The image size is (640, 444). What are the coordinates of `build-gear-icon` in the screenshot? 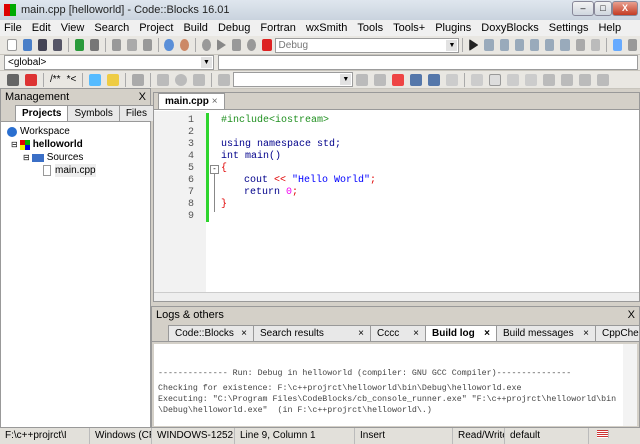 It's located at (206, 45).